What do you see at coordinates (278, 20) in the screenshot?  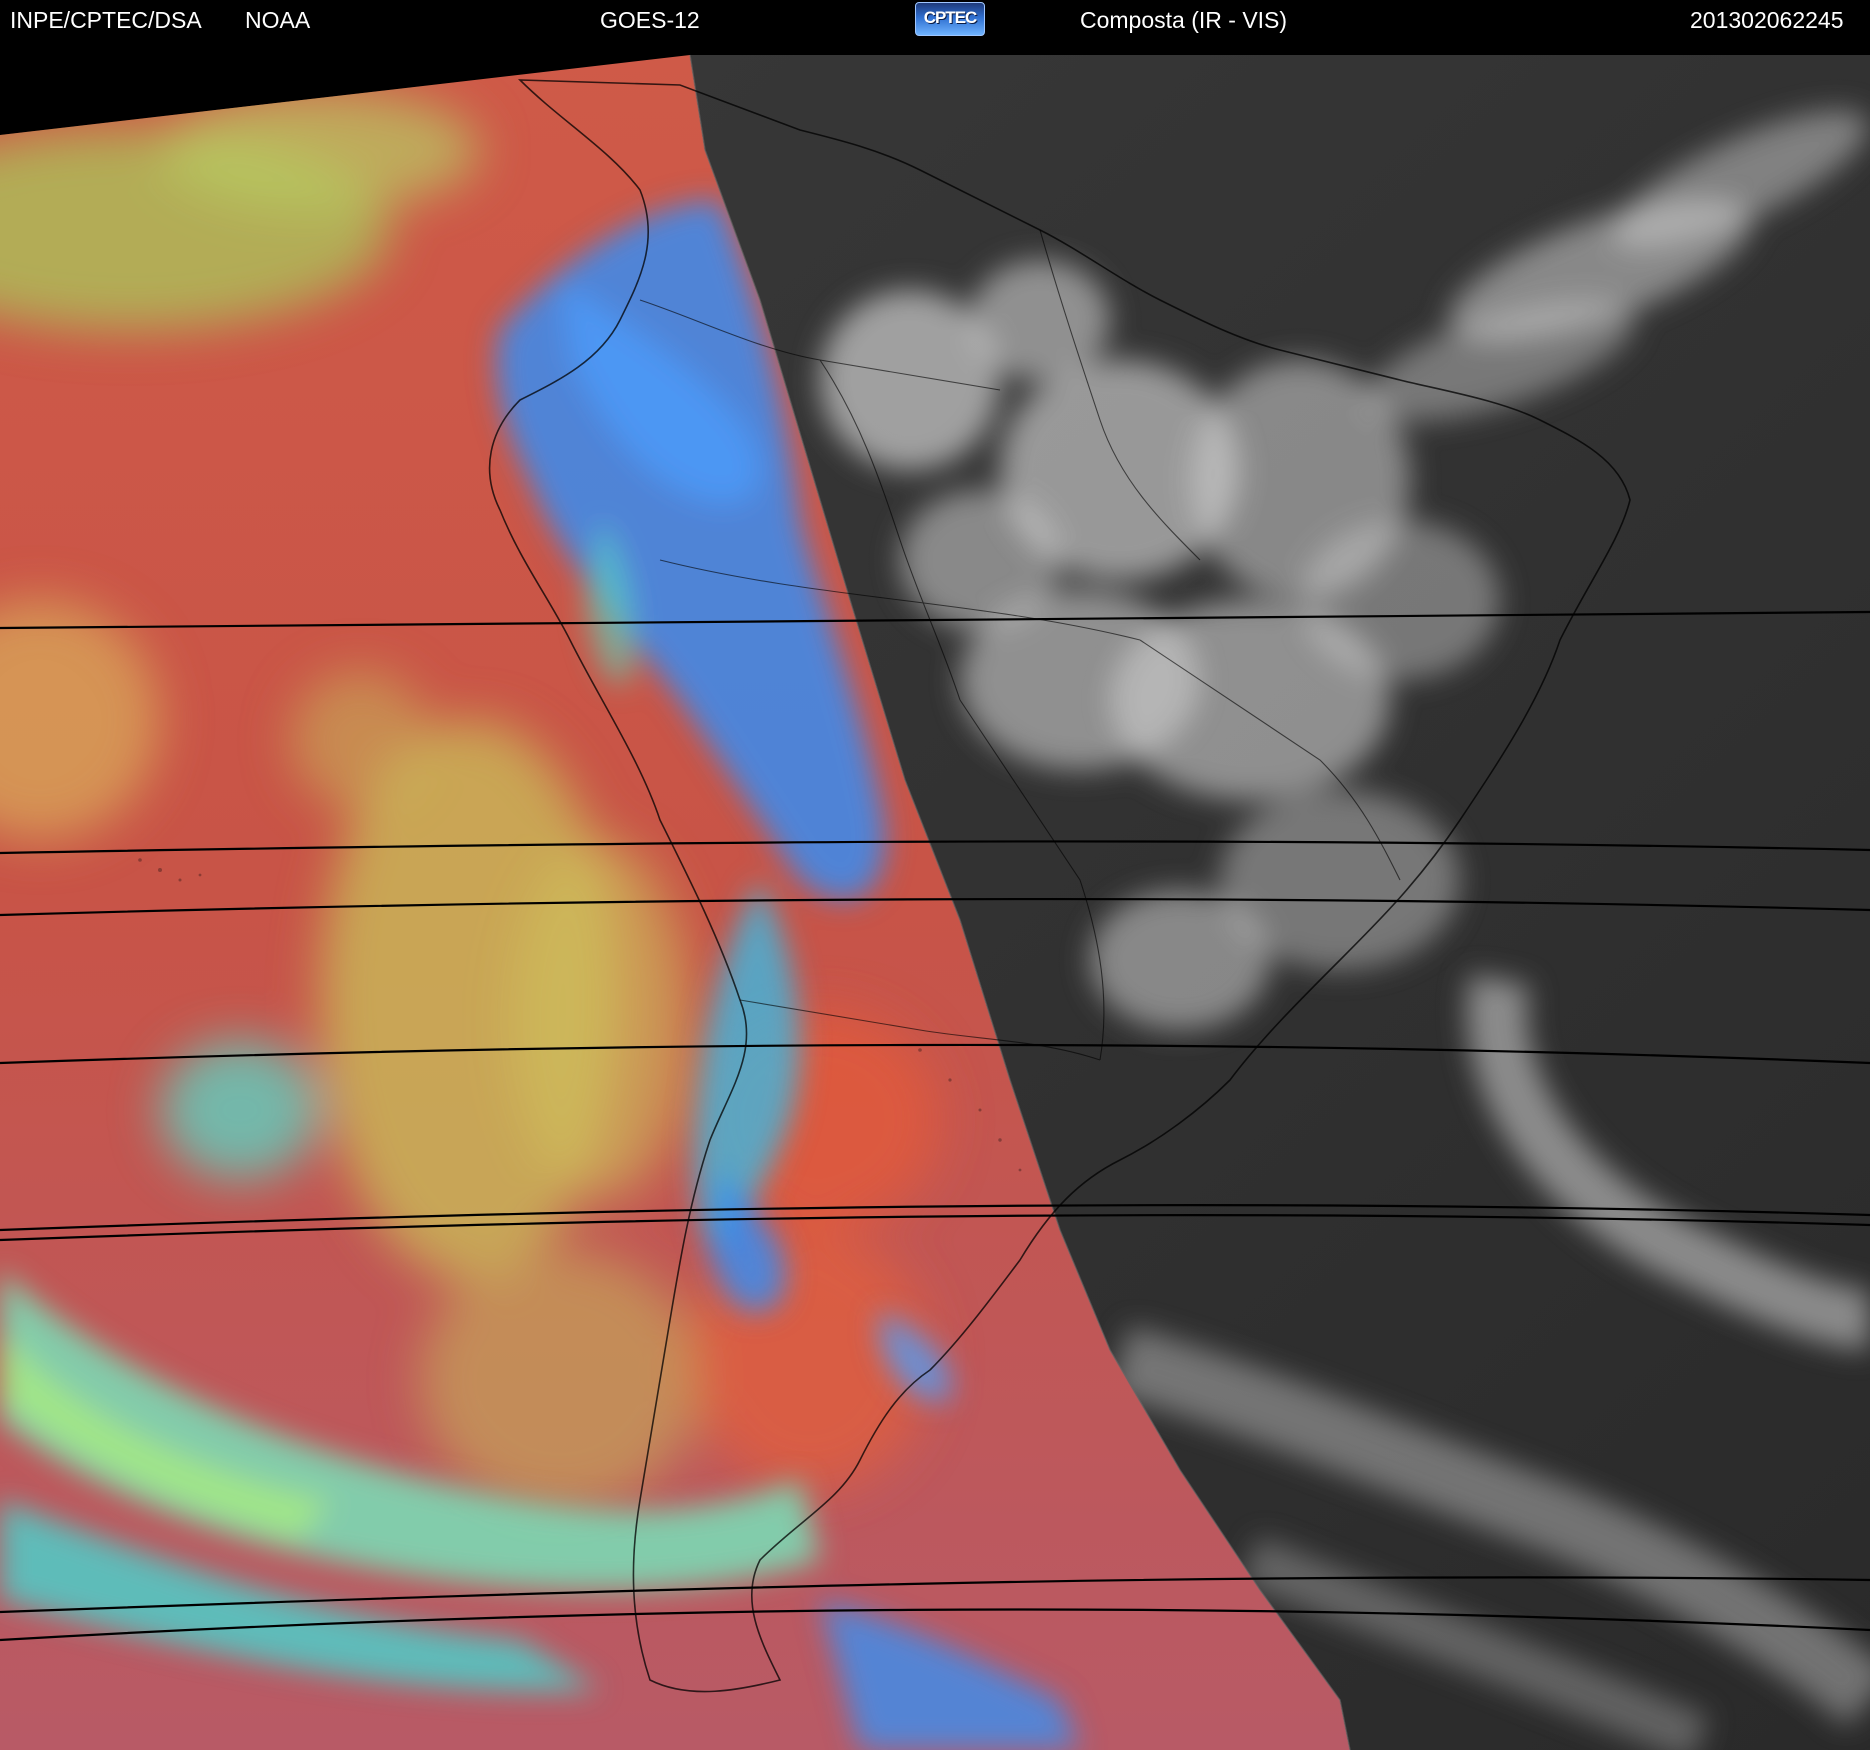 I see `agency-label: NOAA` at bounding box center [278, 20].